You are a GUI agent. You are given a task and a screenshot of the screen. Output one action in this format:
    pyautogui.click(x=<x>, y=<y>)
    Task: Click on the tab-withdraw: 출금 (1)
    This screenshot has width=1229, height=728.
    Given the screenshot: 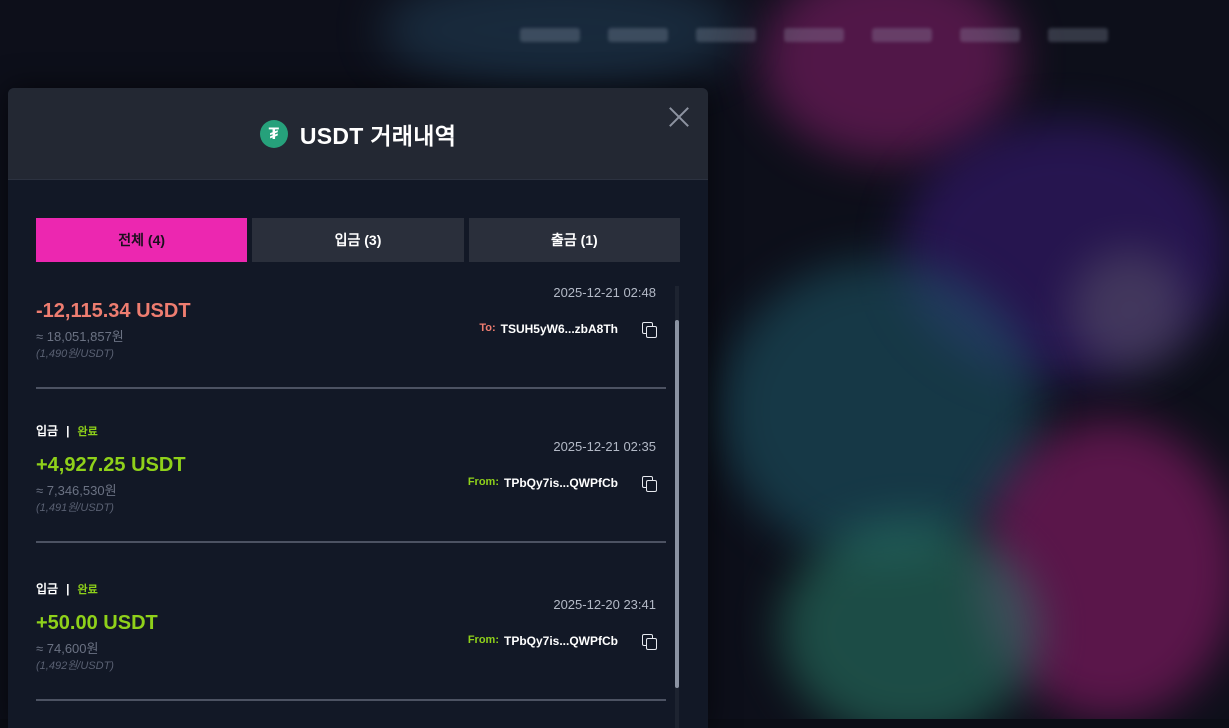 What is the action you would take?
    pyautogui.click(x=574, y=240)
    